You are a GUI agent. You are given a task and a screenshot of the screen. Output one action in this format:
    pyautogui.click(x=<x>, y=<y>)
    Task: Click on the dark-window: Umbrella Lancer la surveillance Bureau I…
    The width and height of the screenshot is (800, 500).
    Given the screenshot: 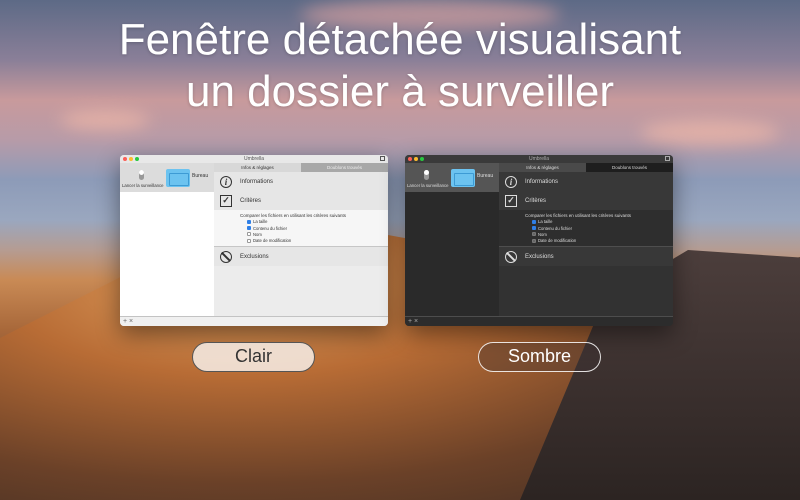 What is the action you would take?
    pyautogui.click(x=539, y=240)
    